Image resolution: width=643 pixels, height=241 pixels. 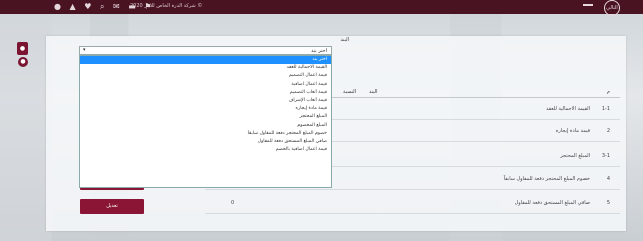 I want to click on row-item-name: المبلغ المحتجز, so click(x=575, y=156).